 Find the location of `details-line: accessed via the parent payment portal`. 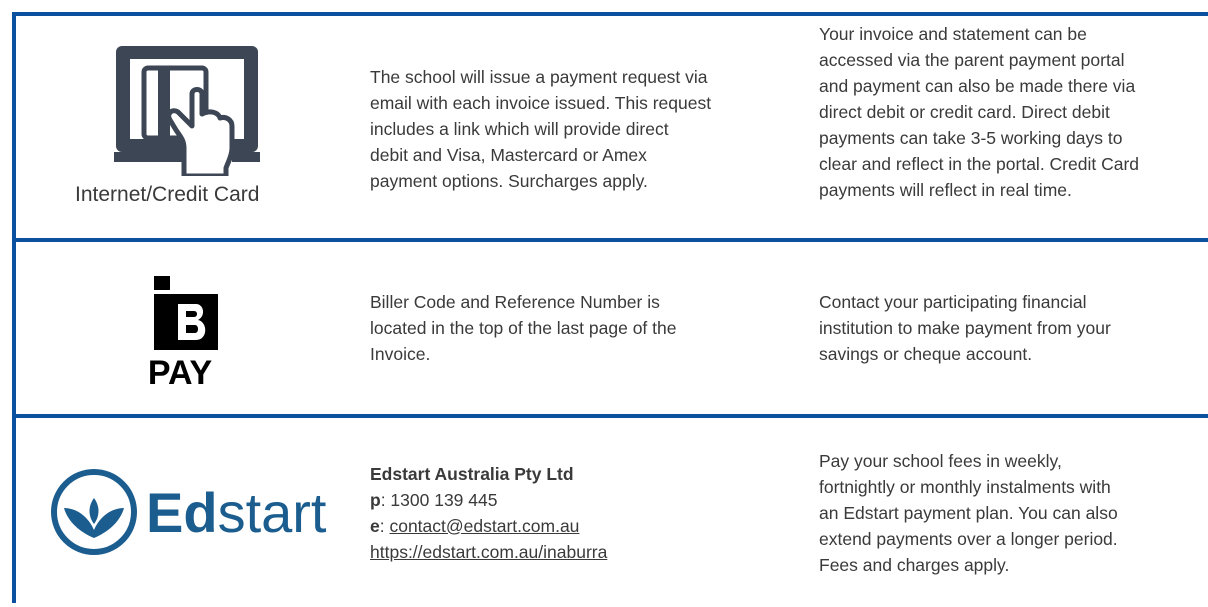

details-line: accessed via the parent payment portal is located at coordinates (972, 60).